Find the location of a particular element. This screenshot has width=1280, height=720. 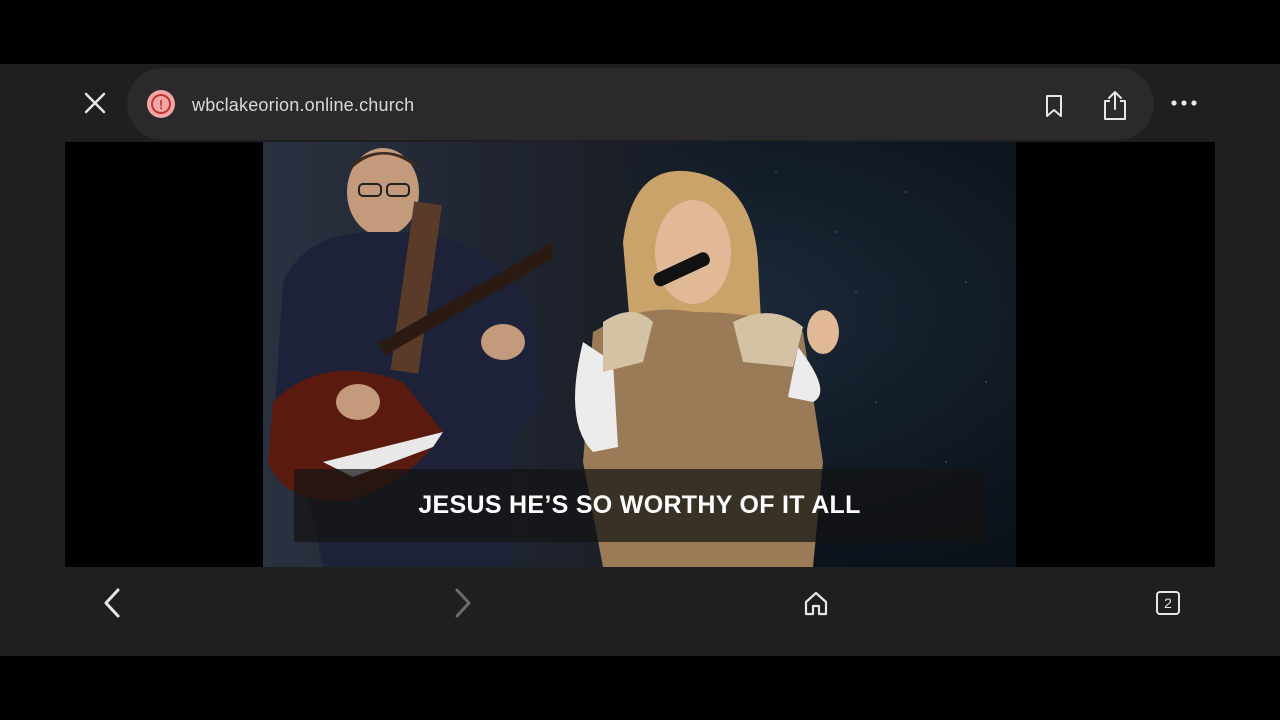

url-text: wbclakeorion.online.church is located at coordinates (303, 105).